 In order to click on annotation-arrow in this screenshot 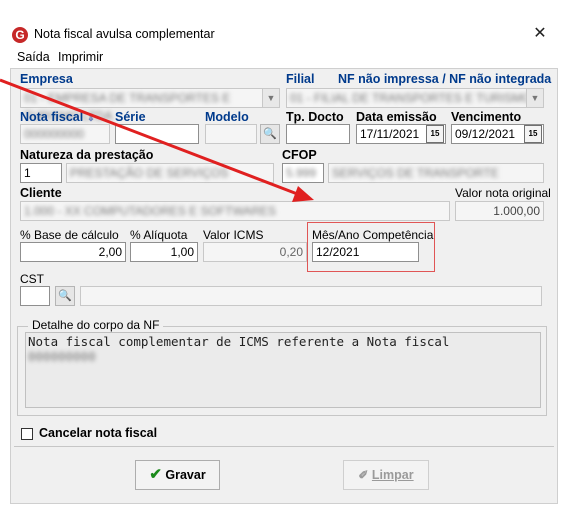, I will do `click(157, 140)`.